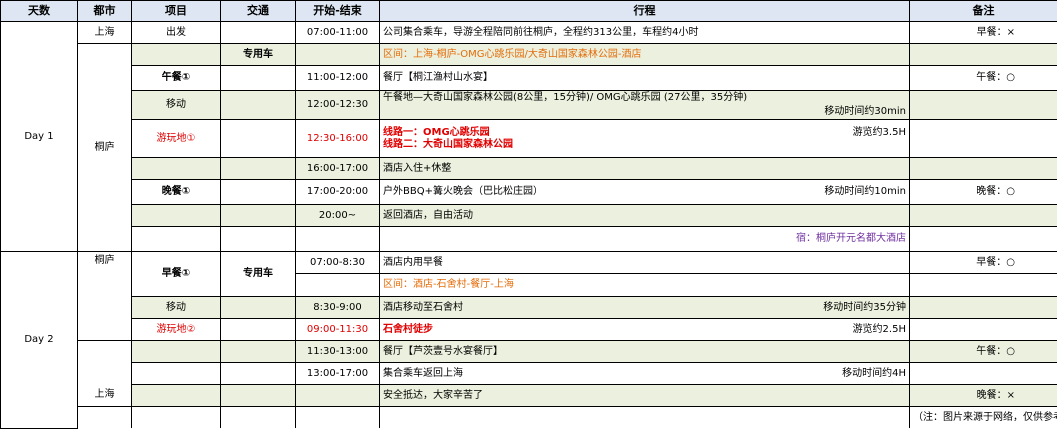 The image size is (1057, 434). I want to click on note-cell: 晚餐：○, so click(983, 192).